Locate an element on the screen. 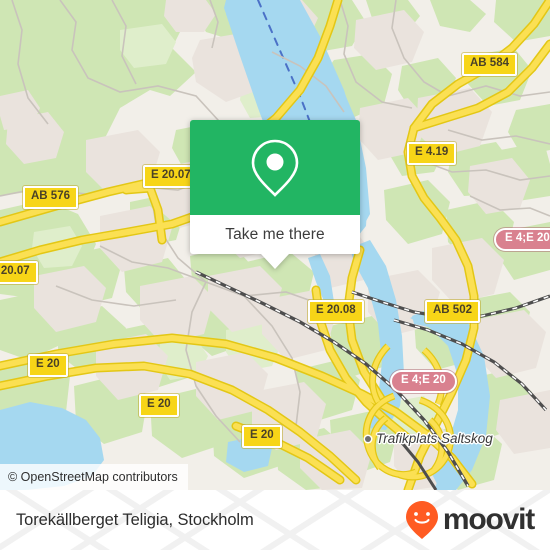 This screenshot has height=550, width=550. place-label: Trafikplats Saltskog is located at coordinates (434, 438).